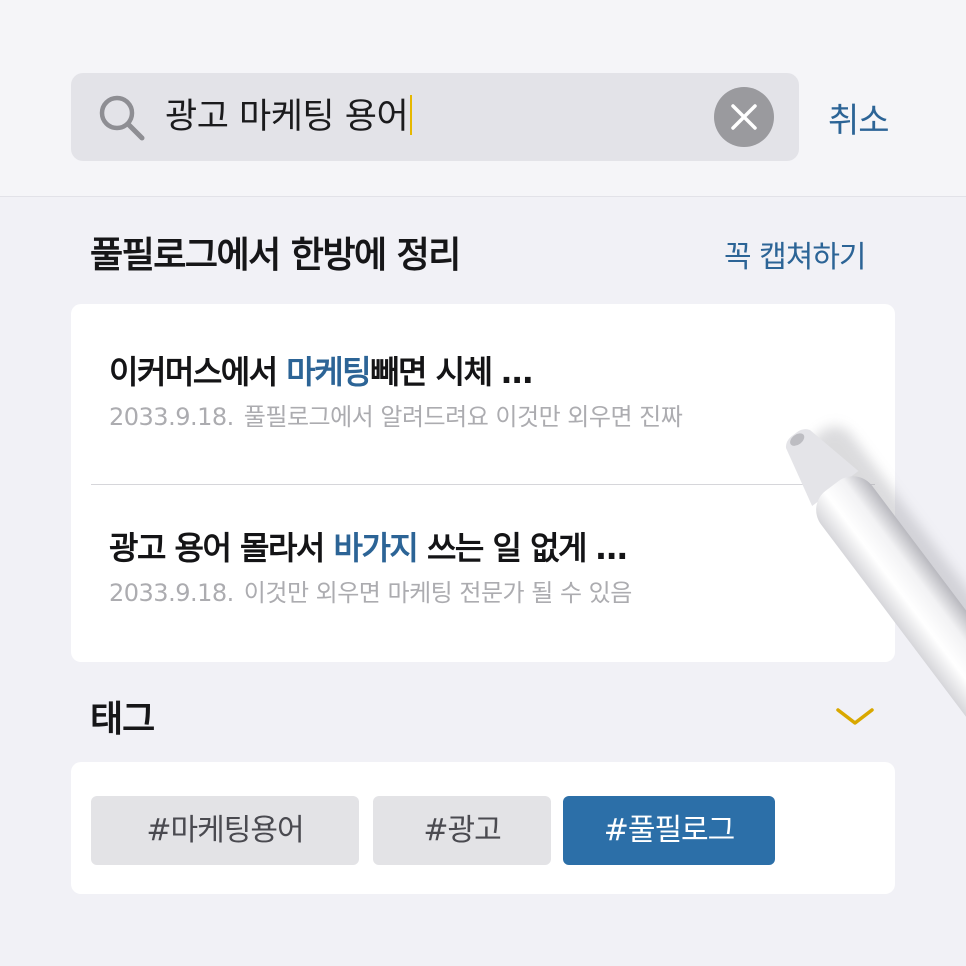  I want to click on close-icon, so click(744, 117).